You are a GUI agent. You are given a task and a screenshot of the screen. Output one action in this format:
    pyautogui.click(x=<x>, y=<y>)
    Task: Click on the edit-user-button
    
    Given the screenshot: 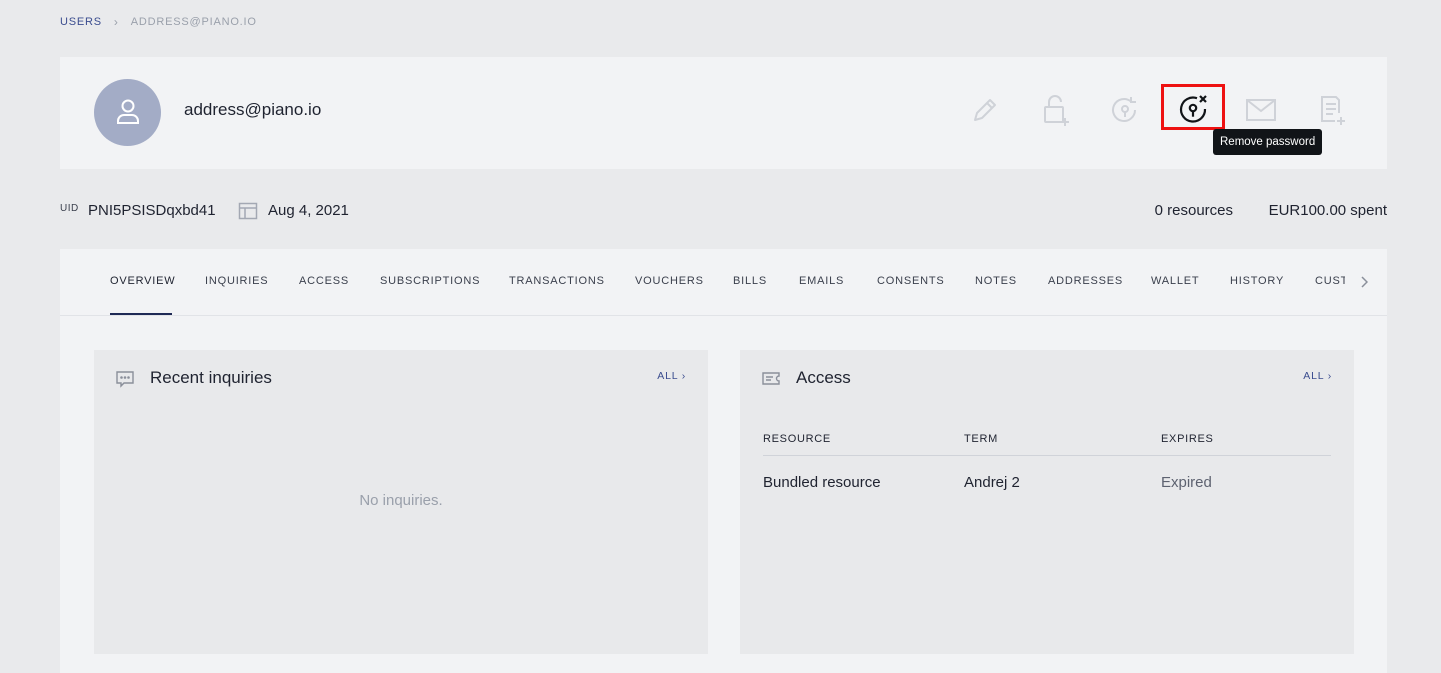 What is the action you would take?
    pyautogui.click(x=985, y=110)
    